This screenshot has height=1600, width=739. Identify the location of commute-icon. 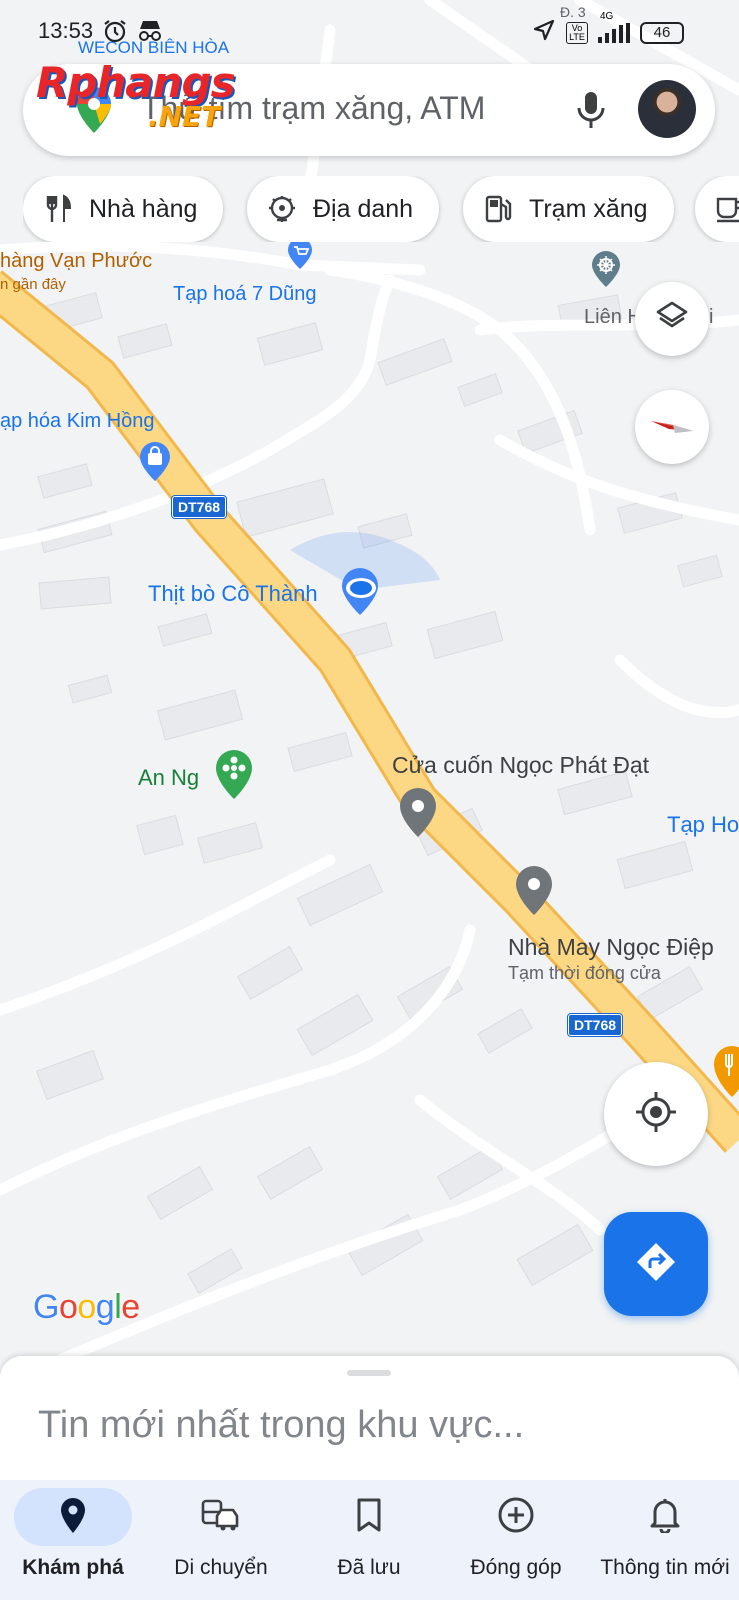
(221, 1517).